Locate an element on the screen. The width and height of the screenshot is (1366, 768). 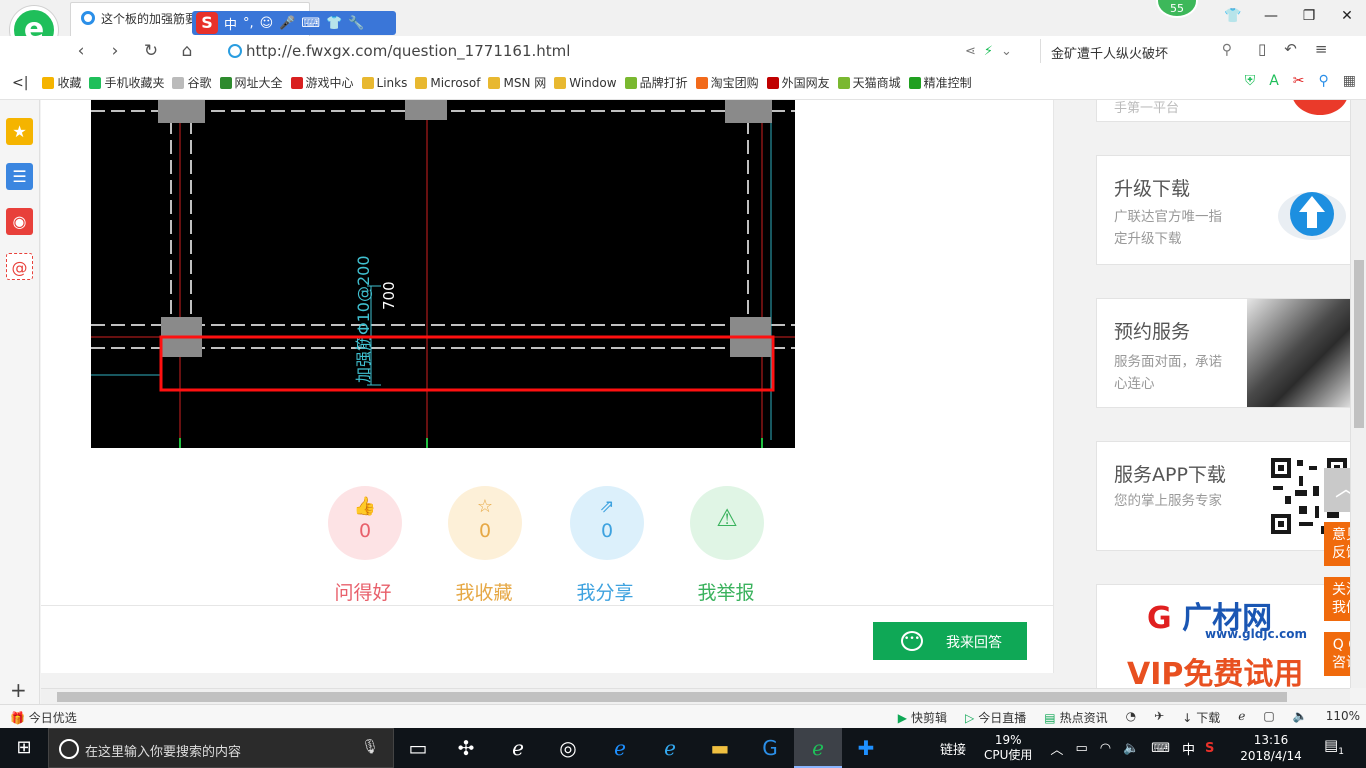
window-icon: ▢ is located at coordinates (1268, 717).